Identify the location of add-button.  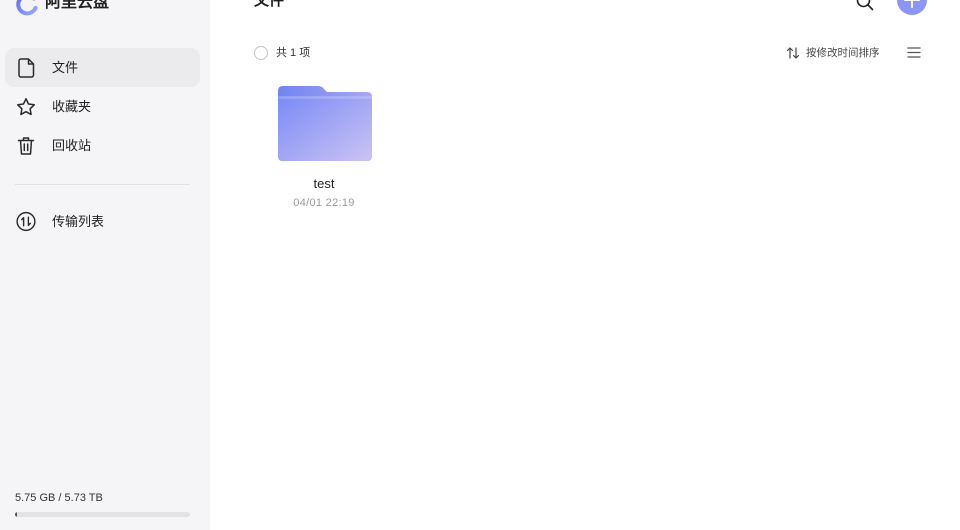
(912, 7).